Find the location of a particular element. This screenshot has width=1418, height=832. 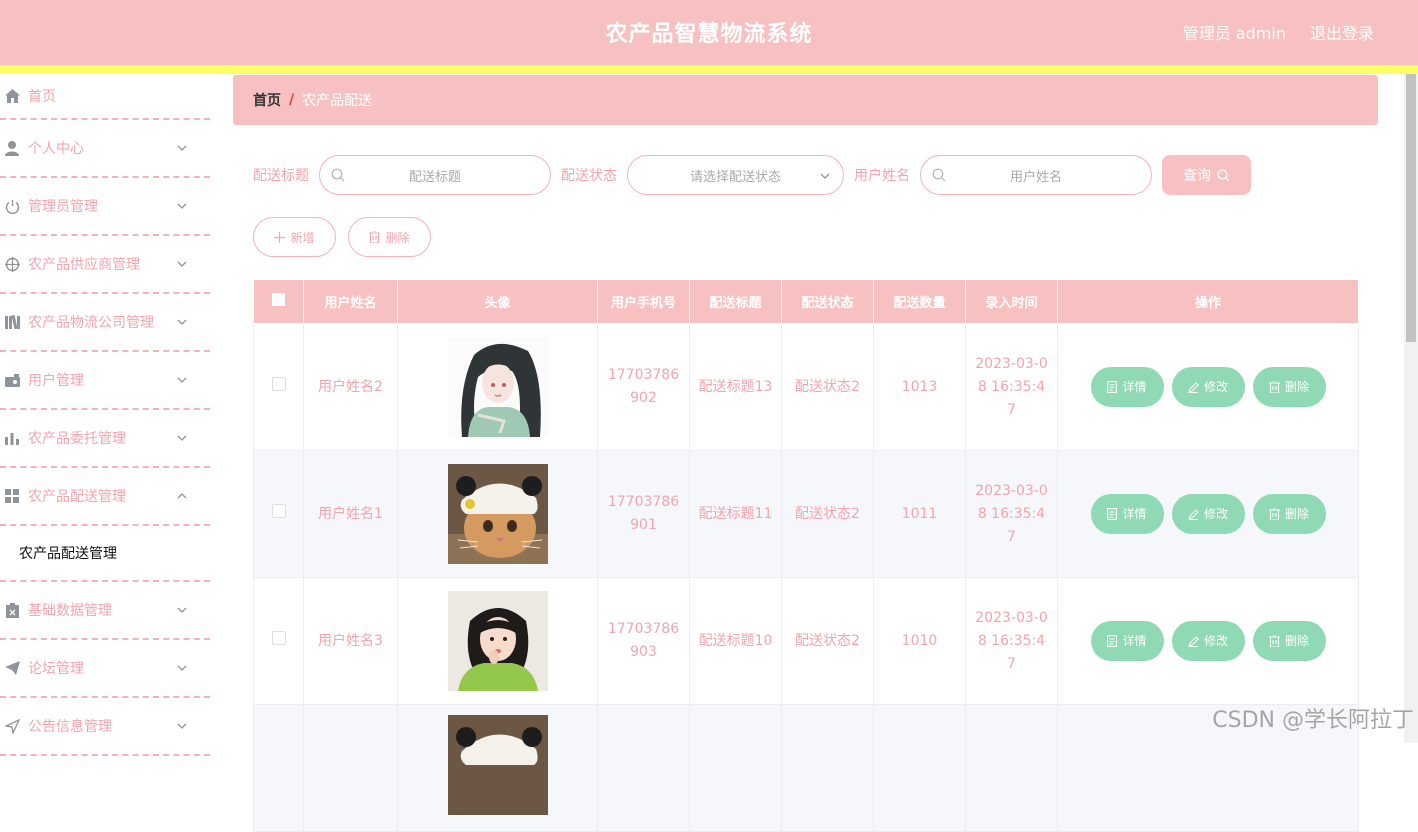

sidebar-item-label: 个人中心 is located at coordinates (56, 149).